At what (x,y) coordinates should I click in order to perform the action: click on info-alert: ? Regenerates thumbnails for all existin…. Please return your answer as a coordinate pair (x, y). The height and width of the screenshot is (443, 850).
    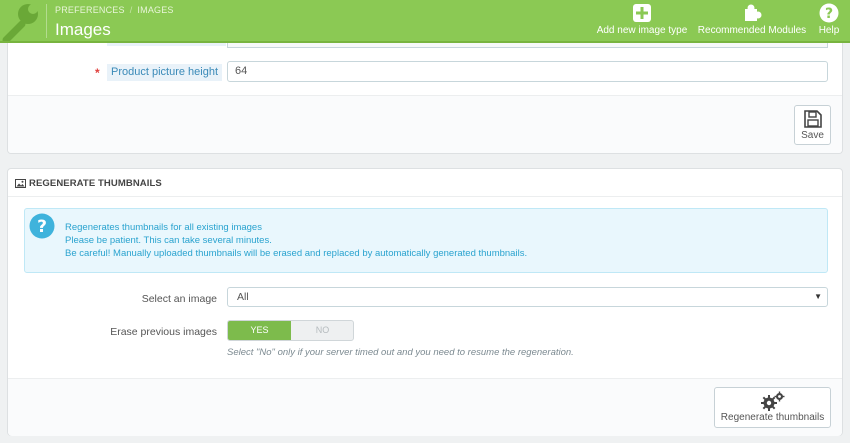
    Looking at the image, I should click on (426, 240).